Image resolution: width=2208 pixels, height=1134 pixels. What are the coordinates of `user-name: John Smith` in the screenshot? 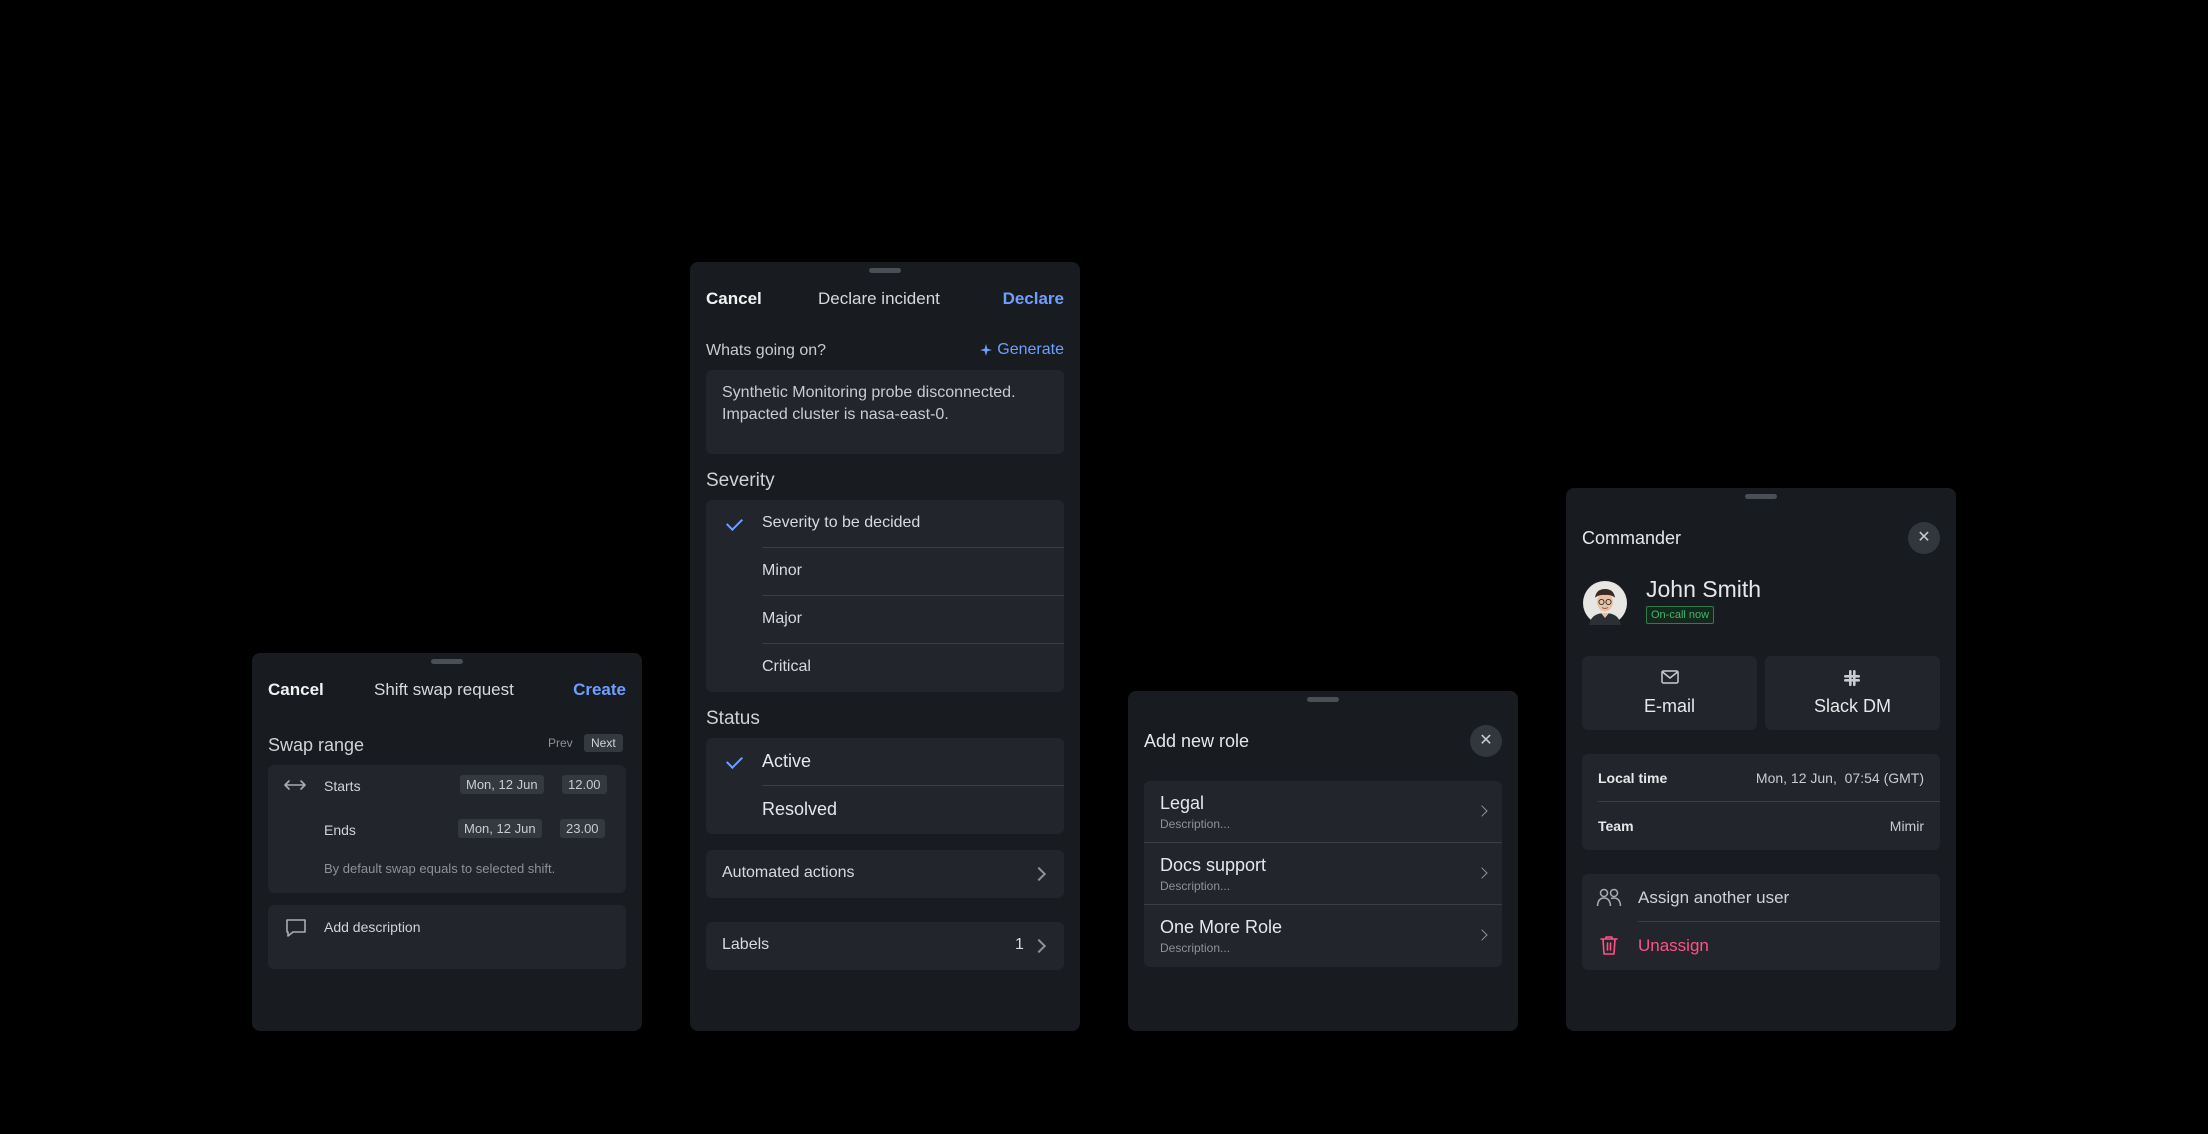 It's located at (1704, 589).